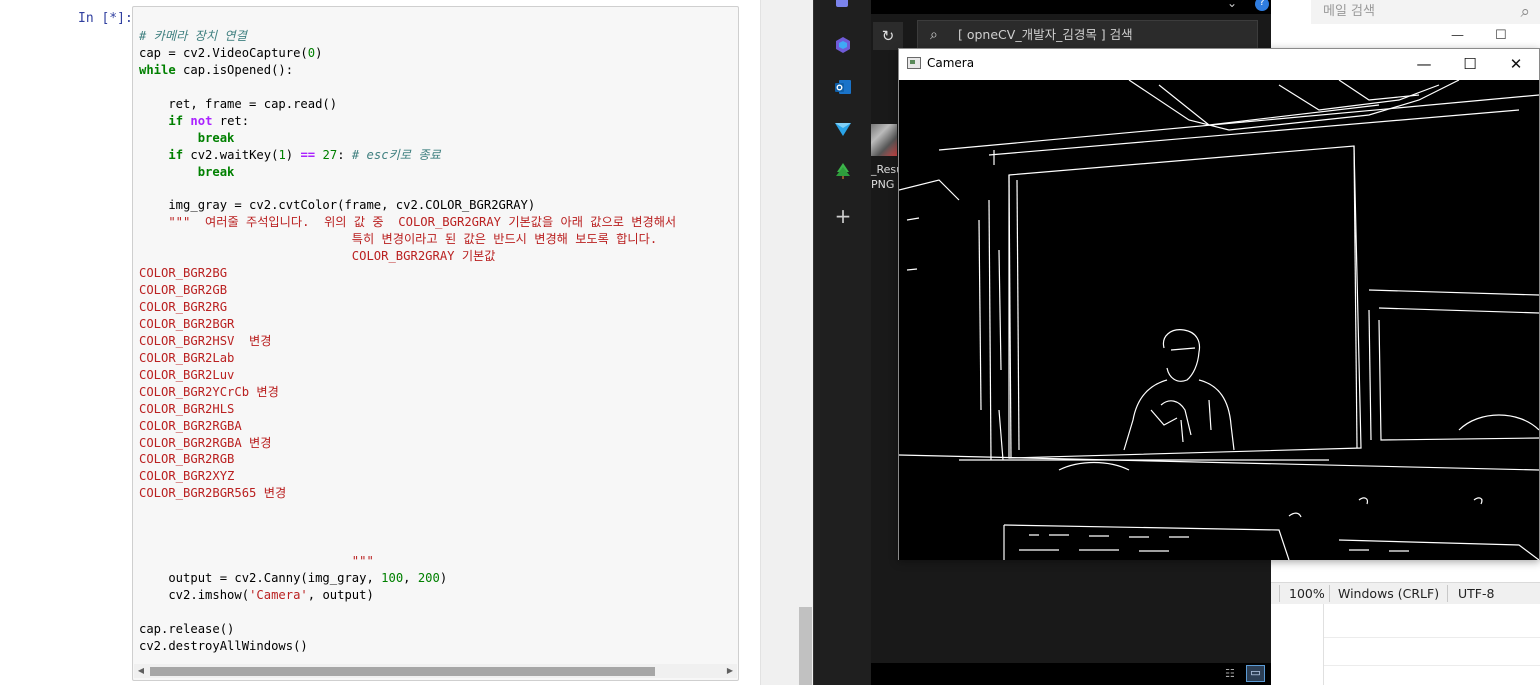 The width and height of the screenshot is (1540, 685). I want to click on maximize-icon: ☐, so click(1501, 35).